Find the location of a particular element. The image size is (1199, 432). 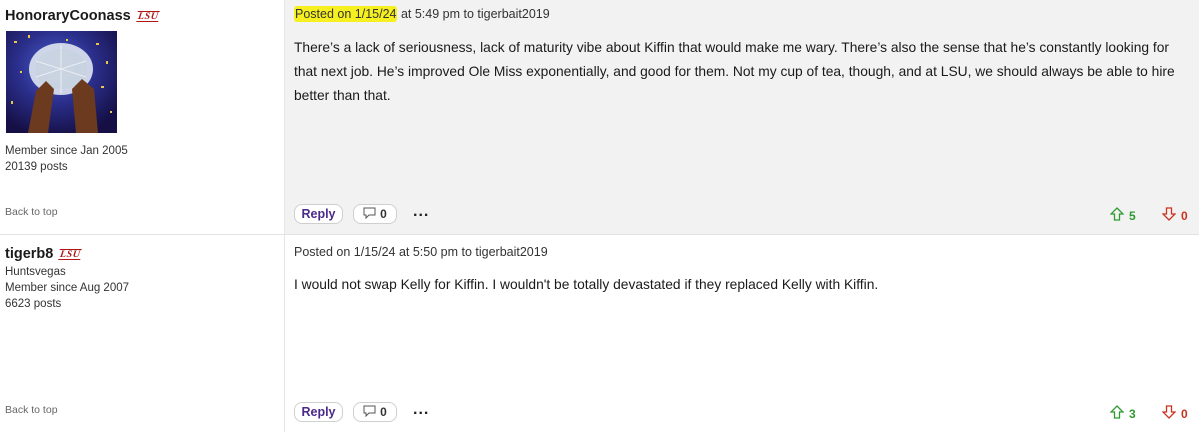

posted-reply-to: at 5:49 pm to tigerbait2019 is located at coordinates (473, 14).